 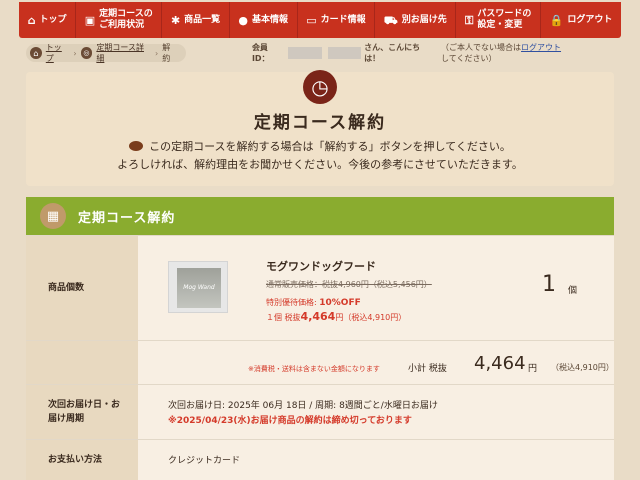 I want to click on nav-item-course-status: ▣ 定期コースの ご利用状況, so click(x=119, y=20).